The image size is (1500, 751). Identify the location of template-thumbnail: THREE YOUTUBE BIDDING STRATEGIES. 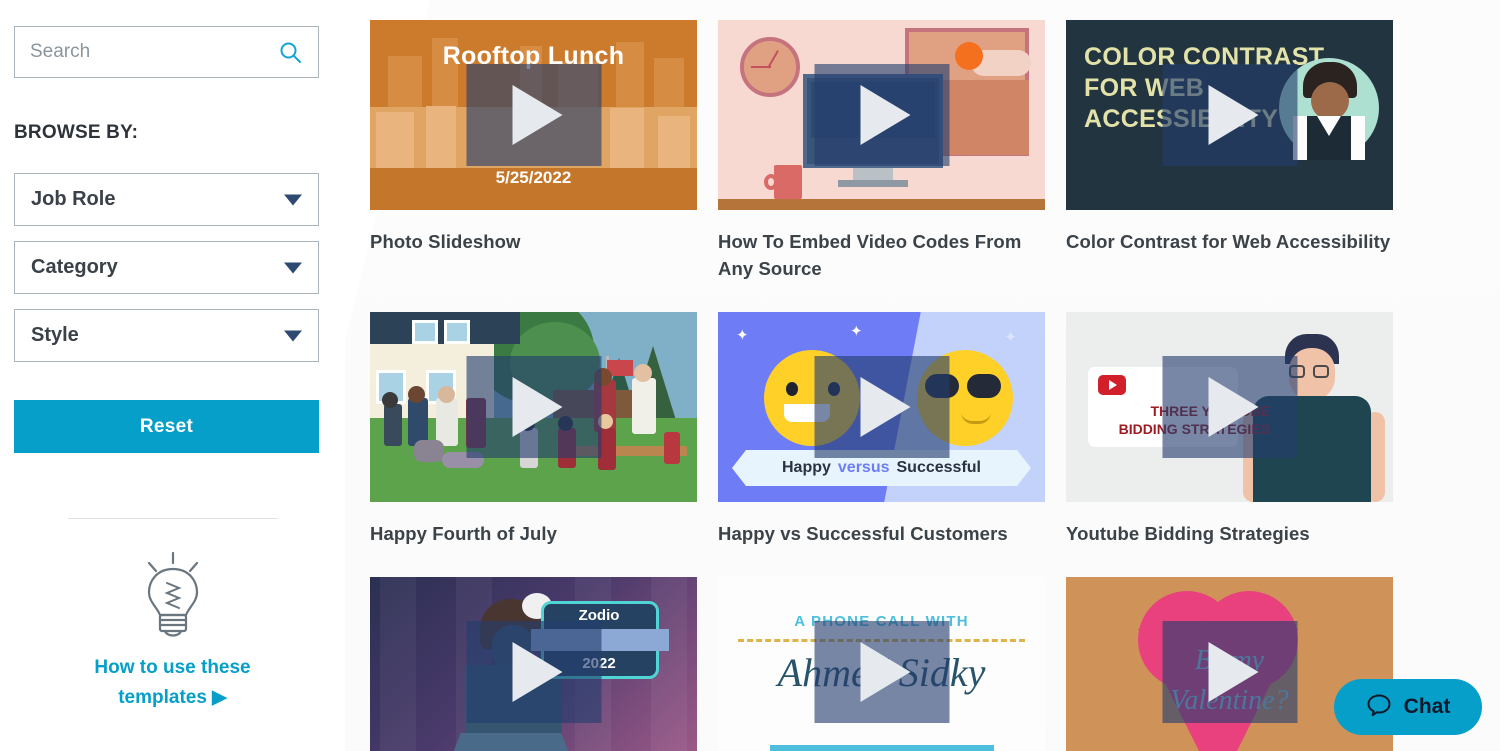
(1229, 407).